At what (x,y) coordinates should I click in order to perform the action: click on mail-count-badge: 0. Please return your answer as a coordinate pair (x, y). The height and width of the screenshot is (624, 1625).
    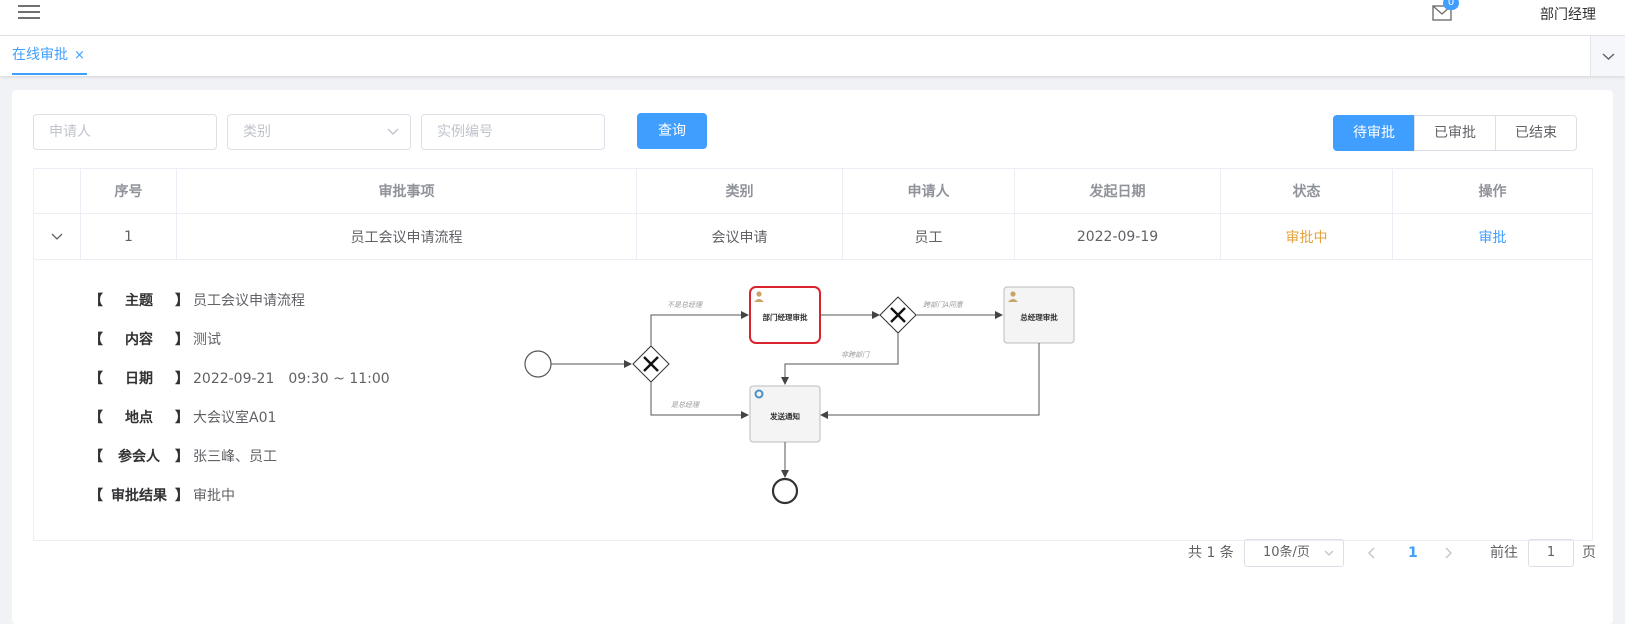
    Looking at the image, I should click on (1451, 5).